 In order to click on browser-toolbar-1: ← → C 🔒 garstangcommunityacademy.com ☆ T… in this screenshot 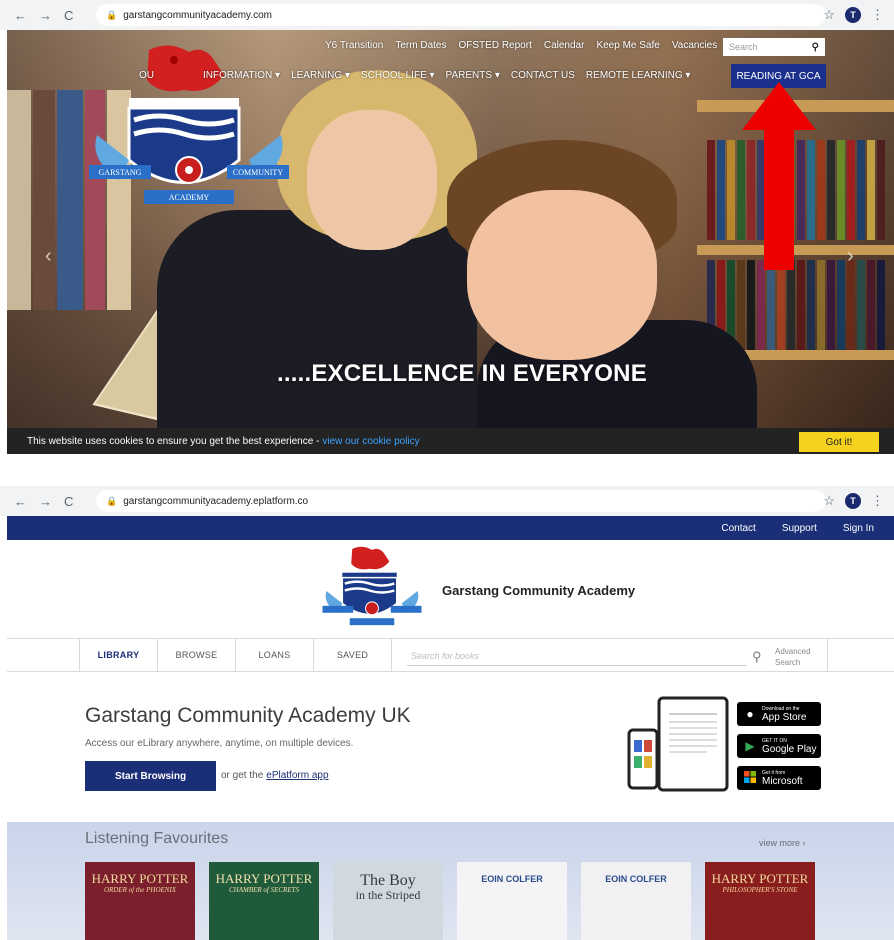, I will do `click(447, 15)`.